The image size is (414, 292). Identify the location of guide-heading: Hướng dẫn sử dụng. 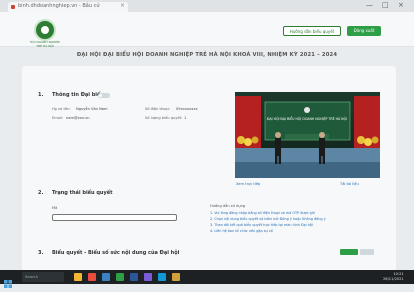
(228, 206).